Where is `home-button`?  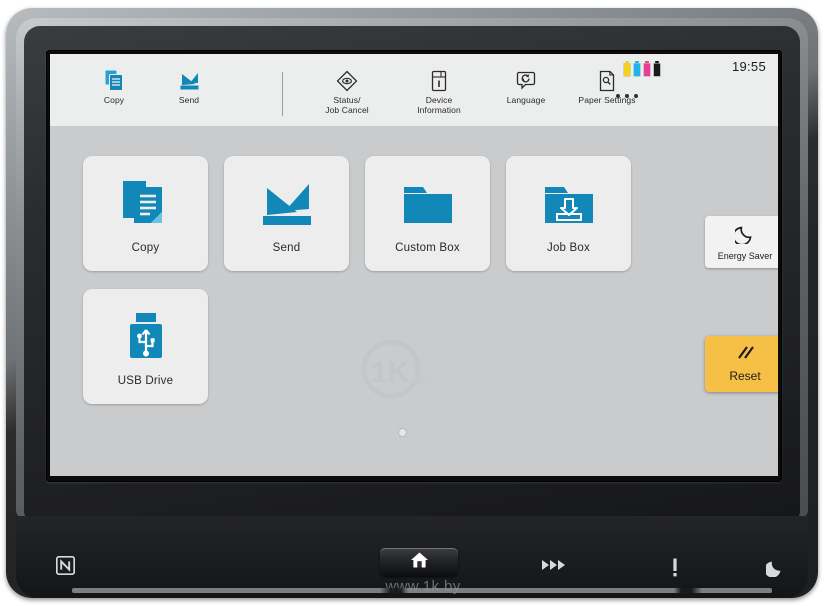 home-button is located at coordinates (419, 562).